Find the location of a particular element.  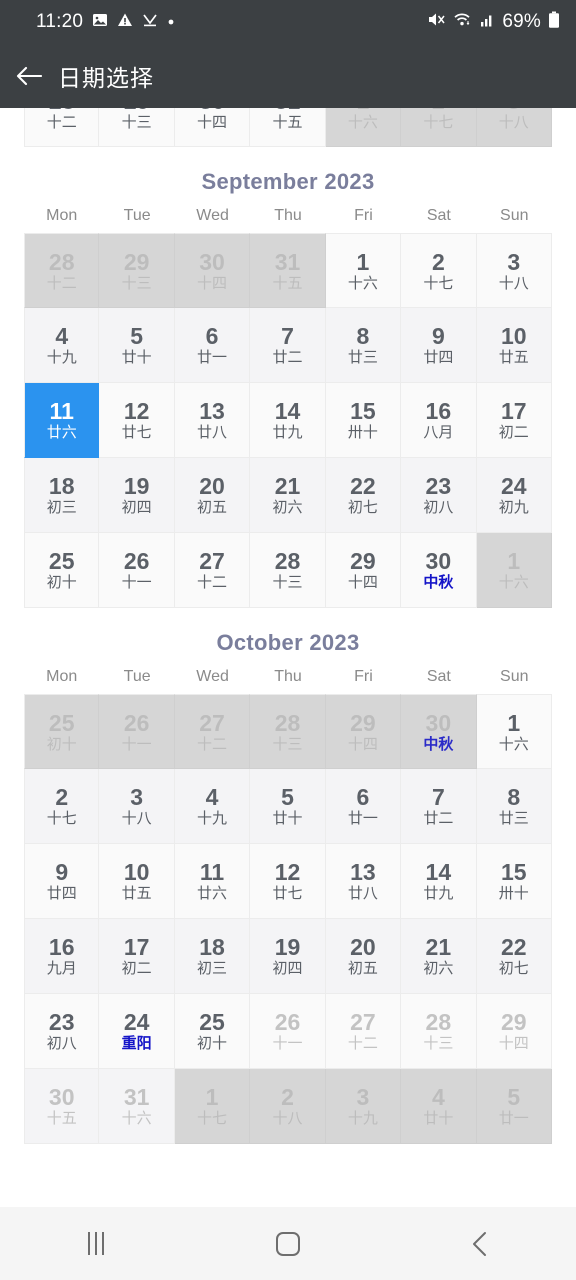

lunar-label: 十三 is located at coordinates (136, 283).